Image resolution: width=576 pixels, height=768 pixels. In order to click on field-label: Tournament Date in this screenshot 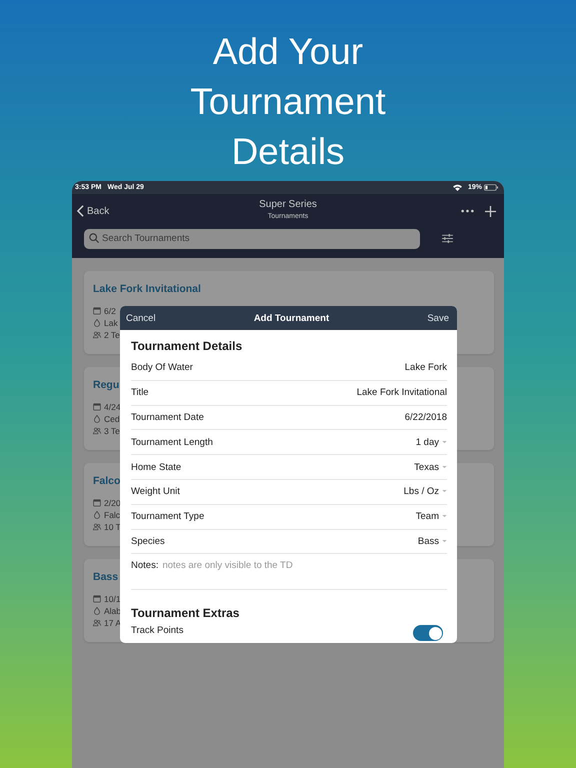, I will do `click(167, 417)`.